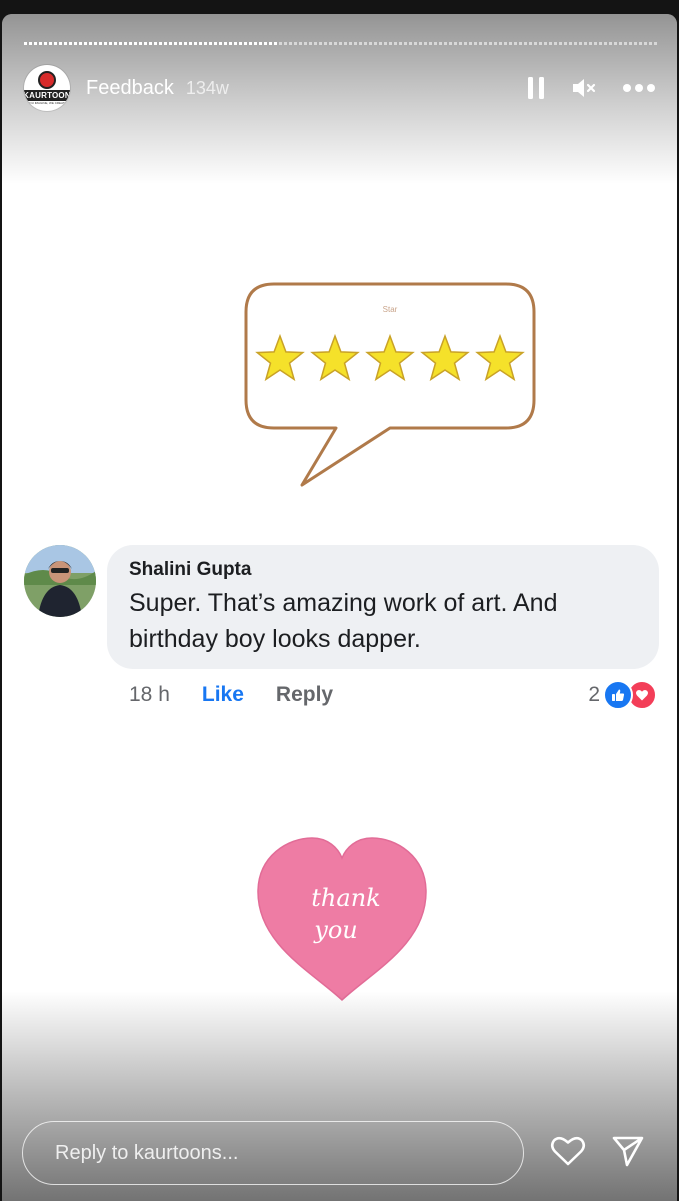  Describe the element at coordinates (130, 88) in the screenshot. I see `story-title: Feedback` at that location.